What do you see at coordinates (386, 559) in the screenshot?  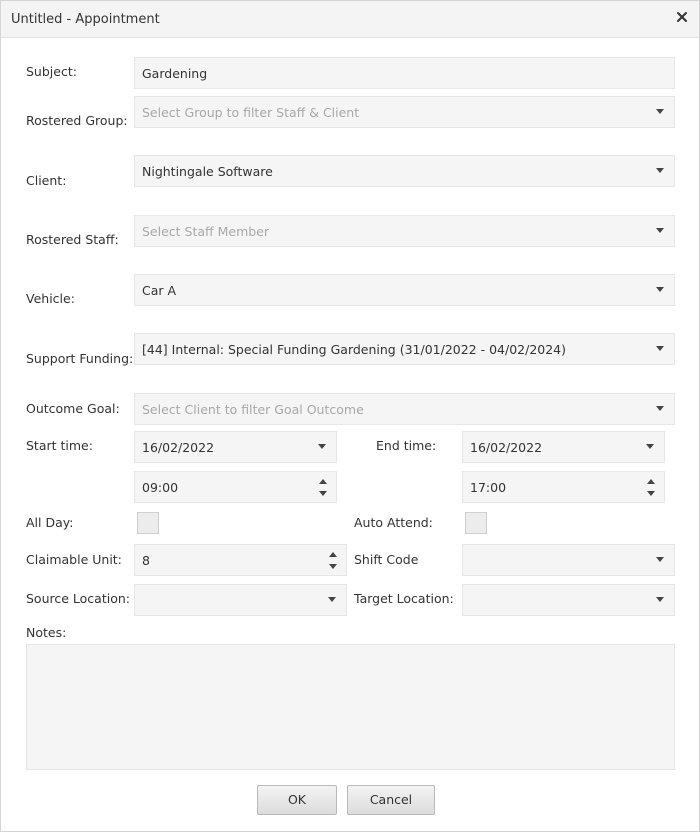 I see `shift-code-label: Shift Code` at bounding box center [386, 559].